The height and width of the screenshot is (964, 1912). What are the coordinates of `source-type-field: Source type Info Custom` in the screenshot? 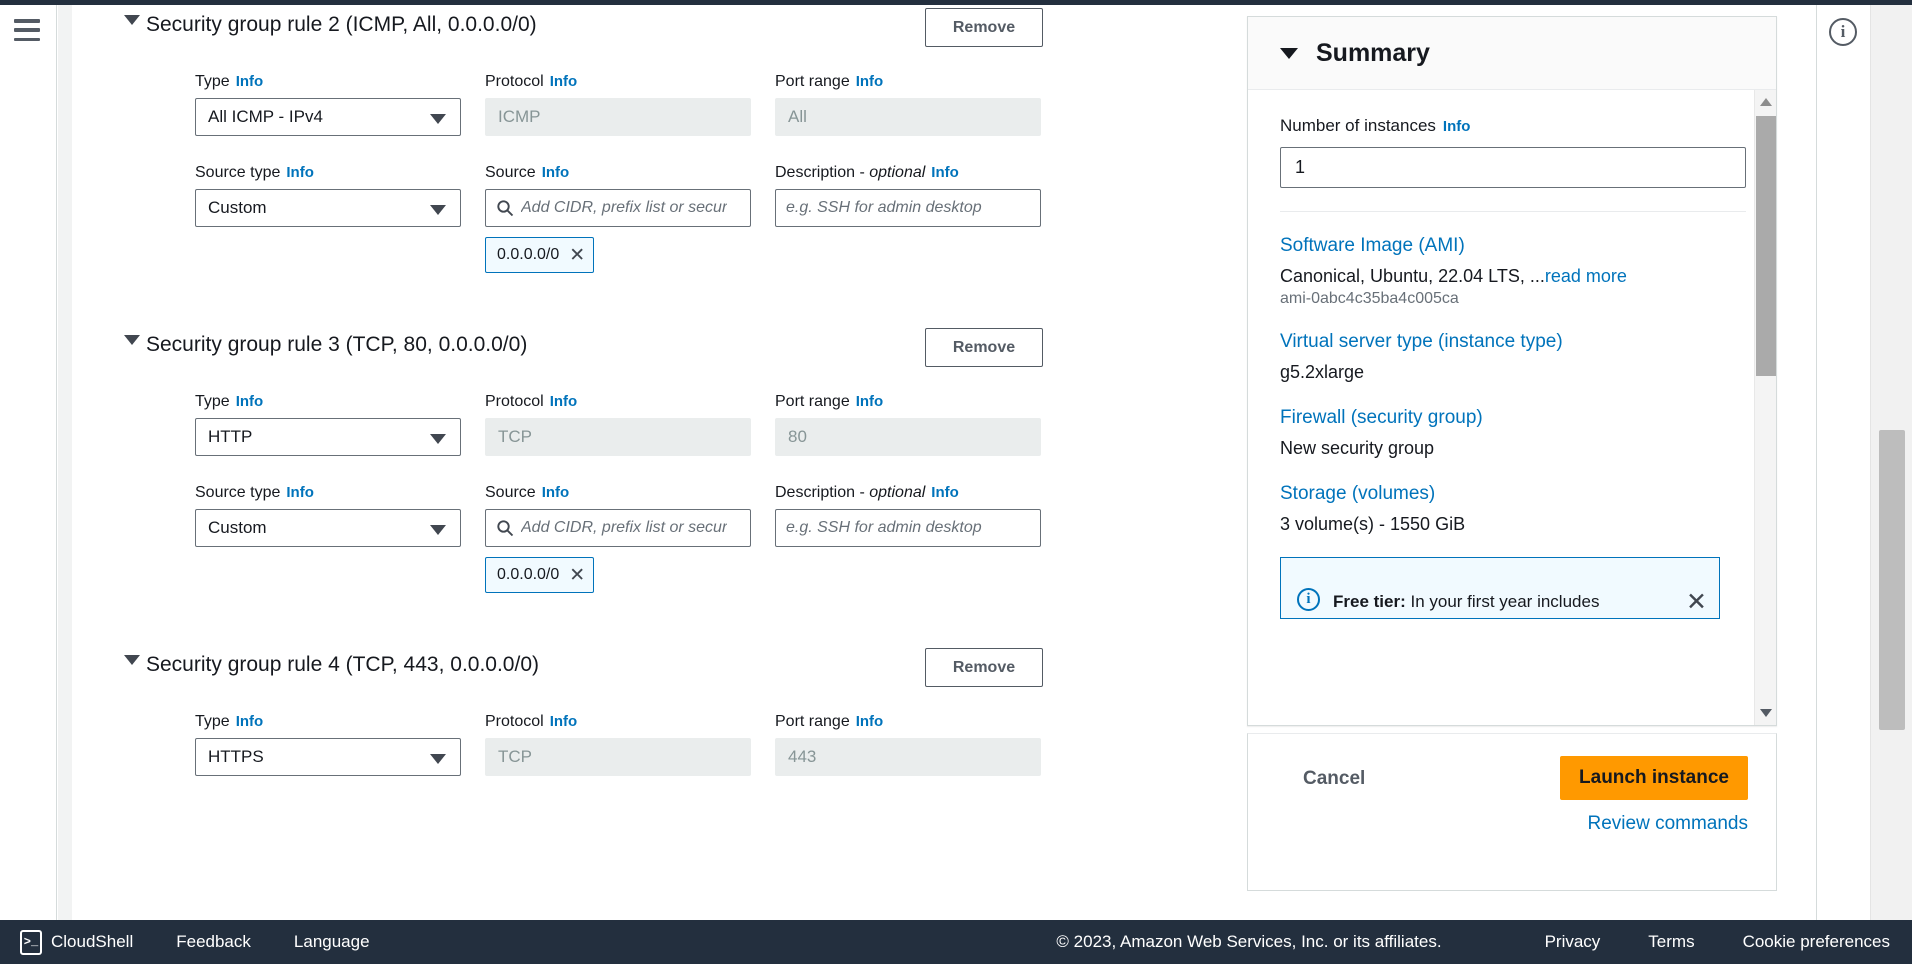 It's located at (328, 538).